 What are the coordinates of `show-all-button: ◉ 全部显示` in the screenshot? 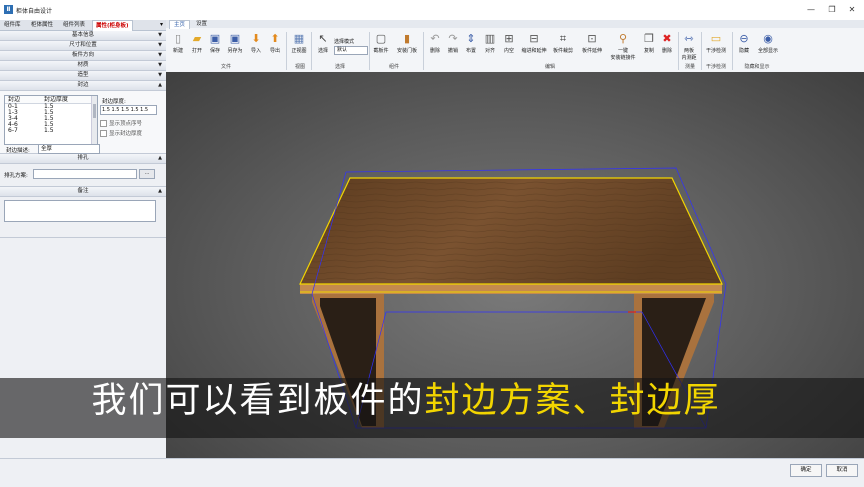 It's located at (768, 43).